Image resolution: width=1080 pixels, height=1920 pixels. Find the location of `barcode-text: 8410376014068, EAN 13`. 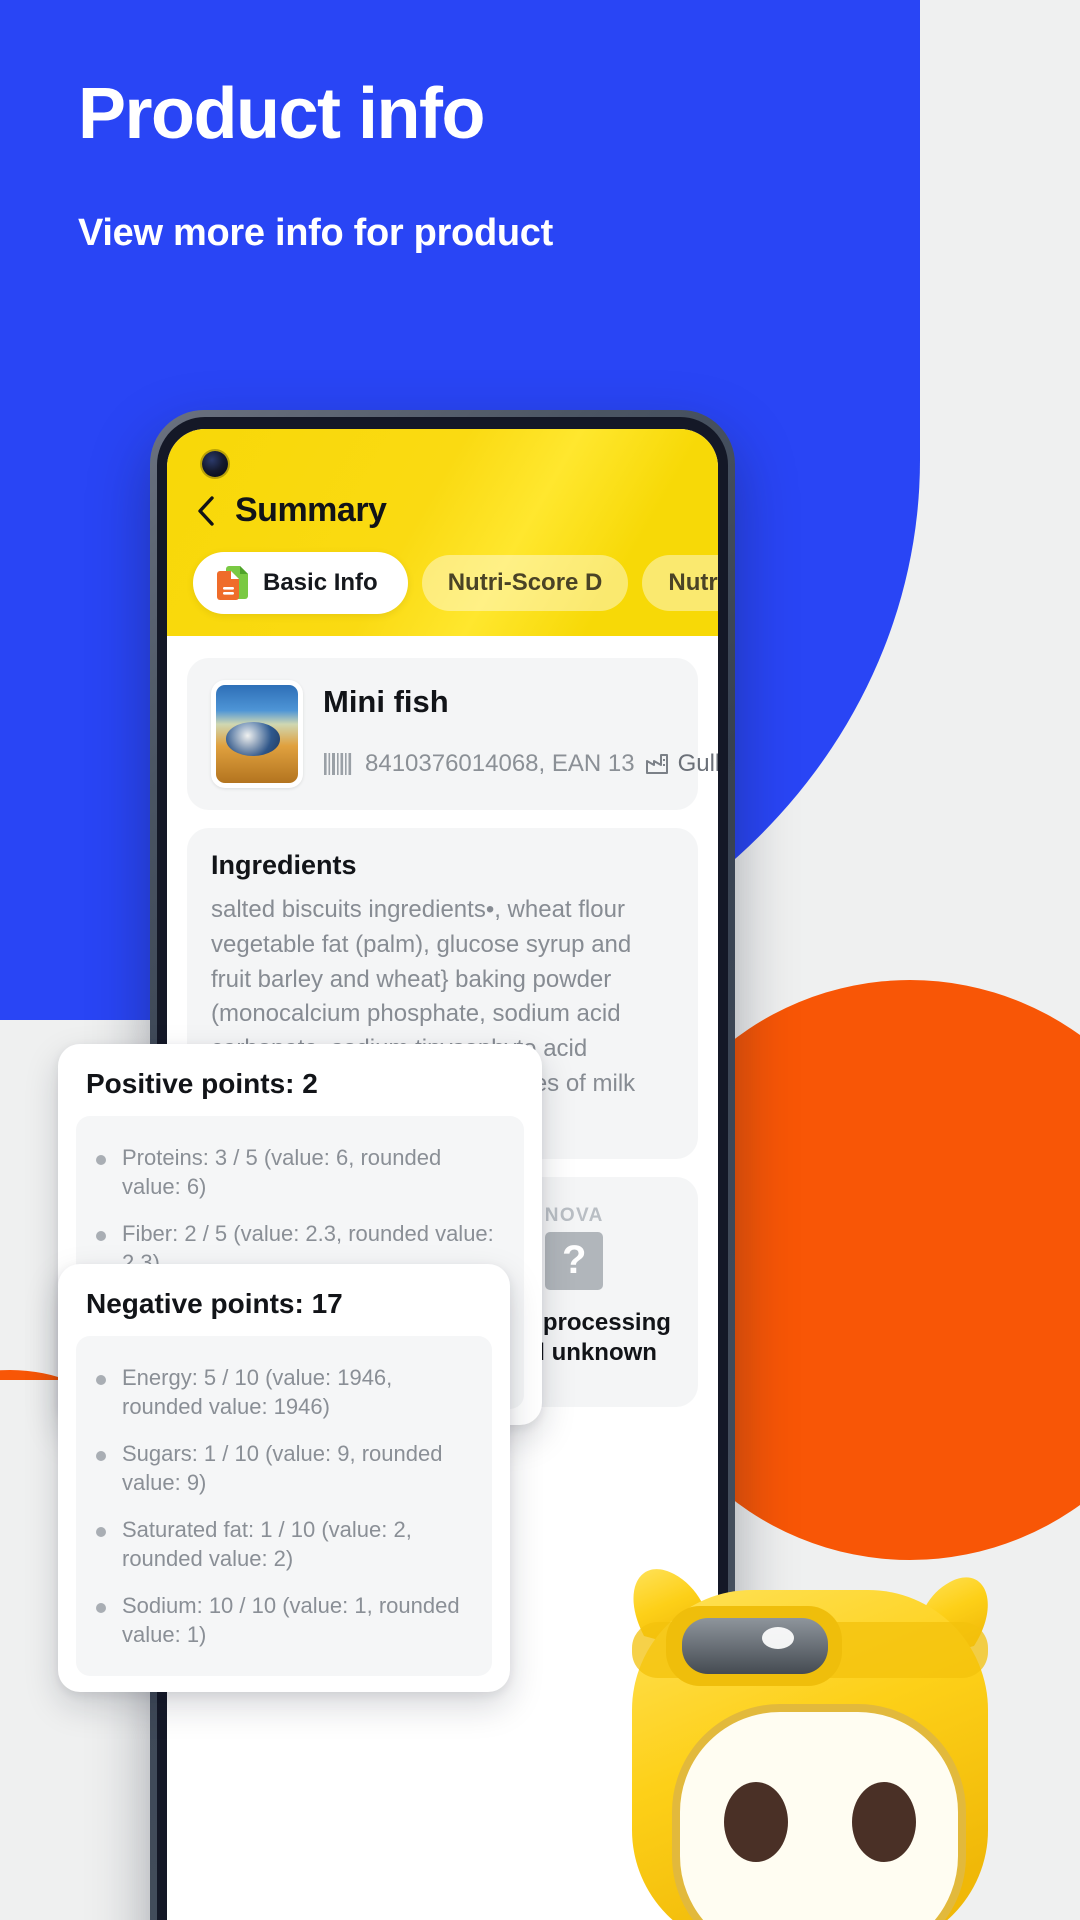

barcode-text: 8410376014068, EAN 13 is located at coordinates (500, 763).